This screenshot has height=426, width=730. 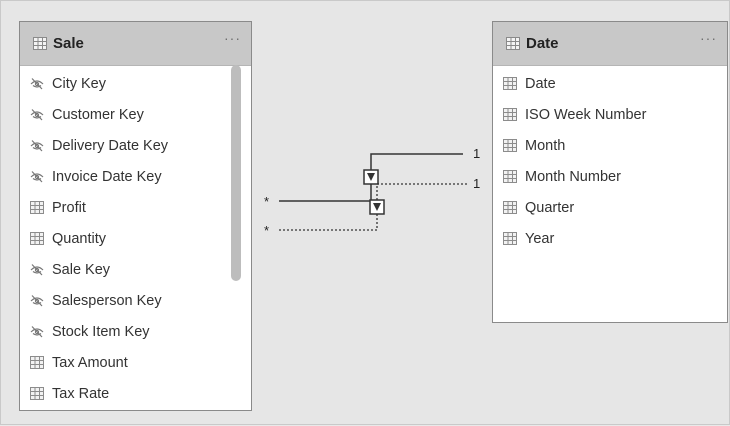 I want to click on field-item: Tax Amount, so click(x=135, y=362).